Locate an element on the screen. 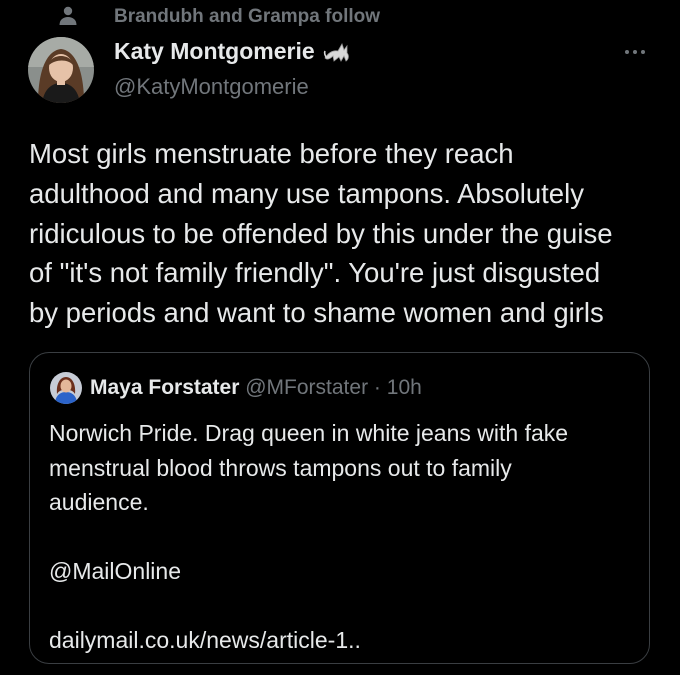 This screenshot has width=680, height=675. author-name-row: Katy Montgomerie is located at coordinates (232, 51).